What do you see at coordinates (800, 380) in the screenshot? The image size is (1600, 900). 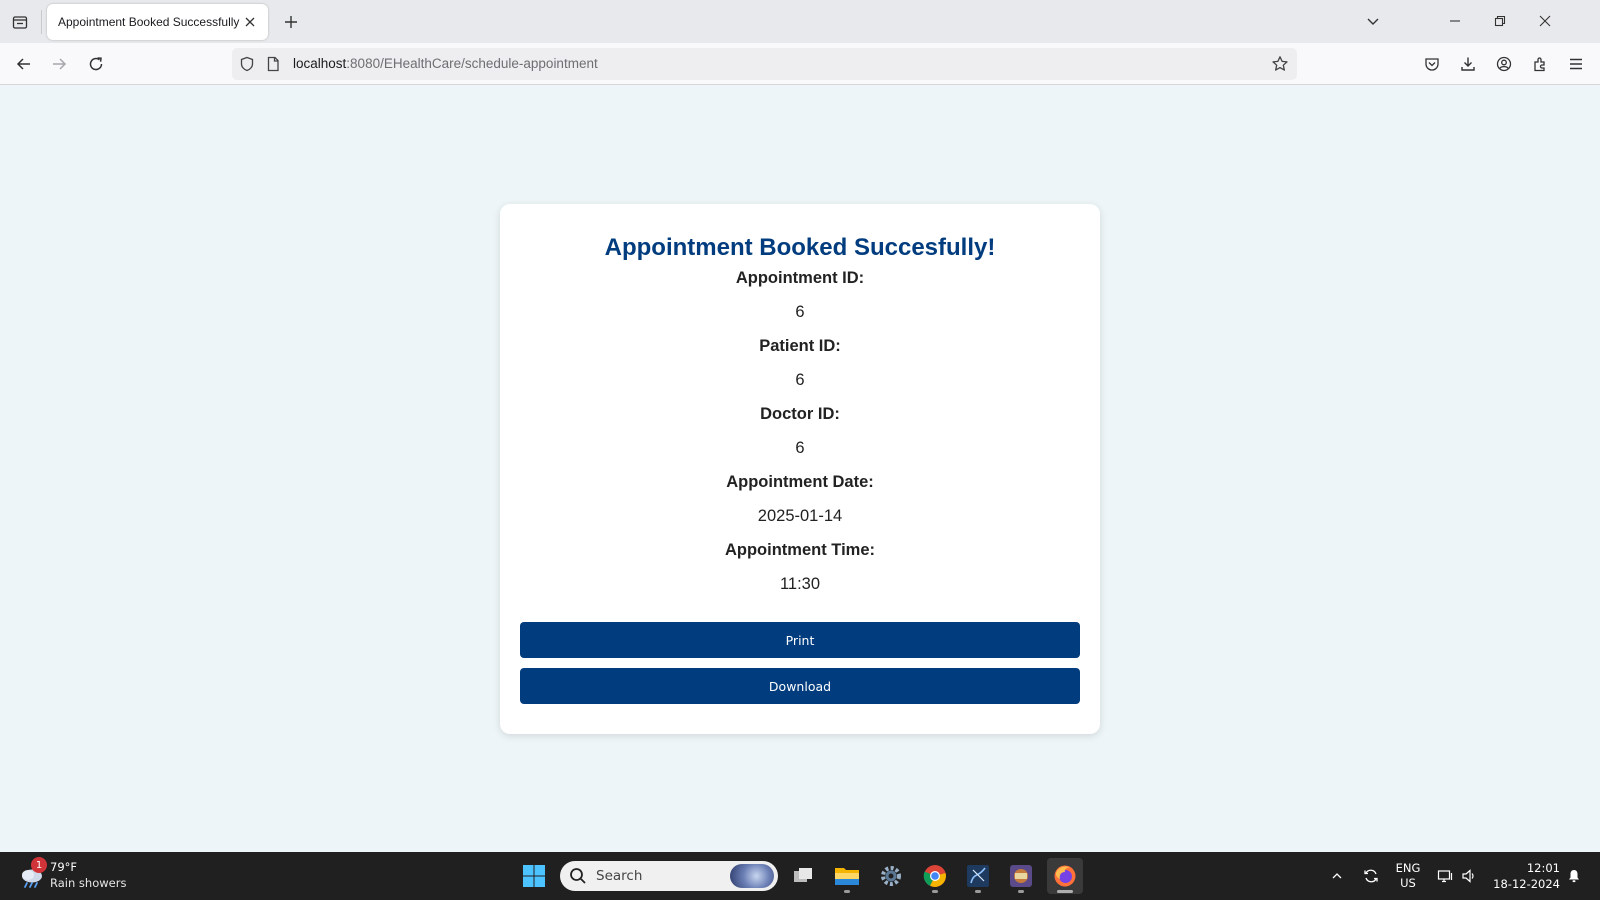 I see `patient-id-value: 6` at bounding box center [800, 380].